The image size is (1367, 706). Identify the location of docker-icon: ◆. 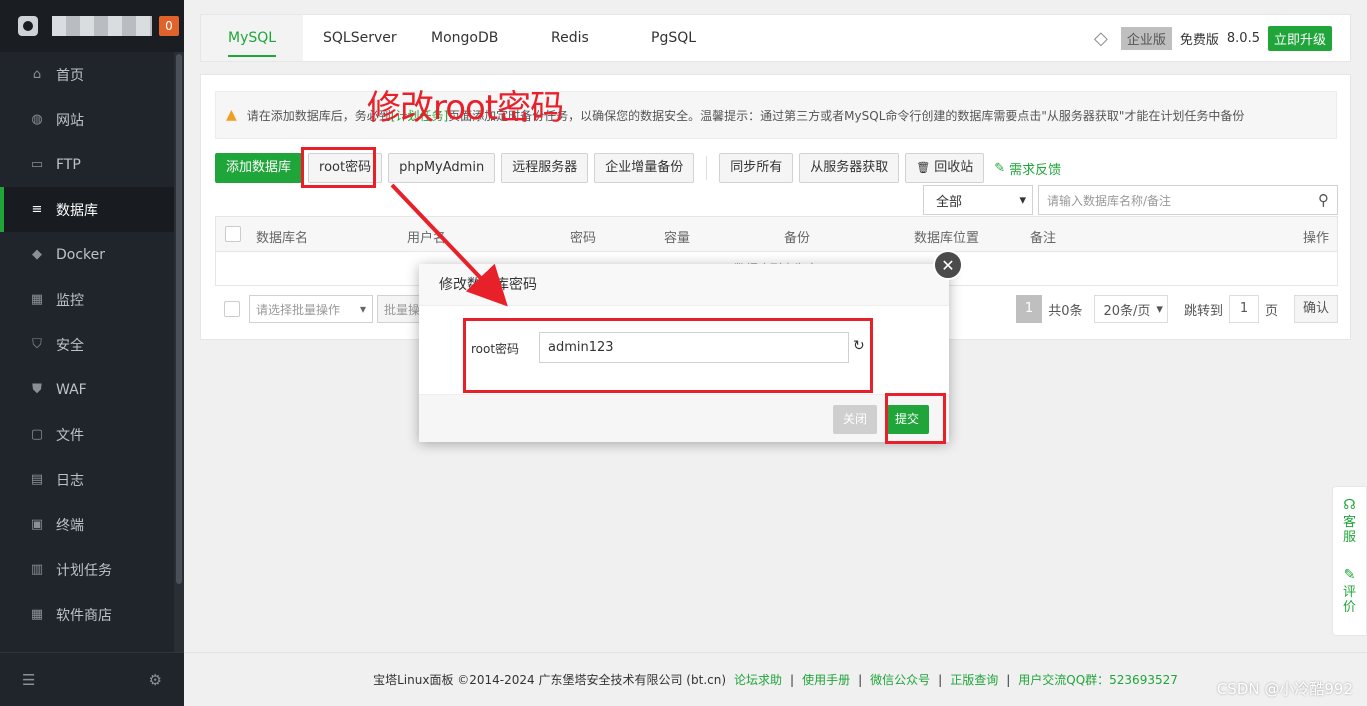
(37, 254).